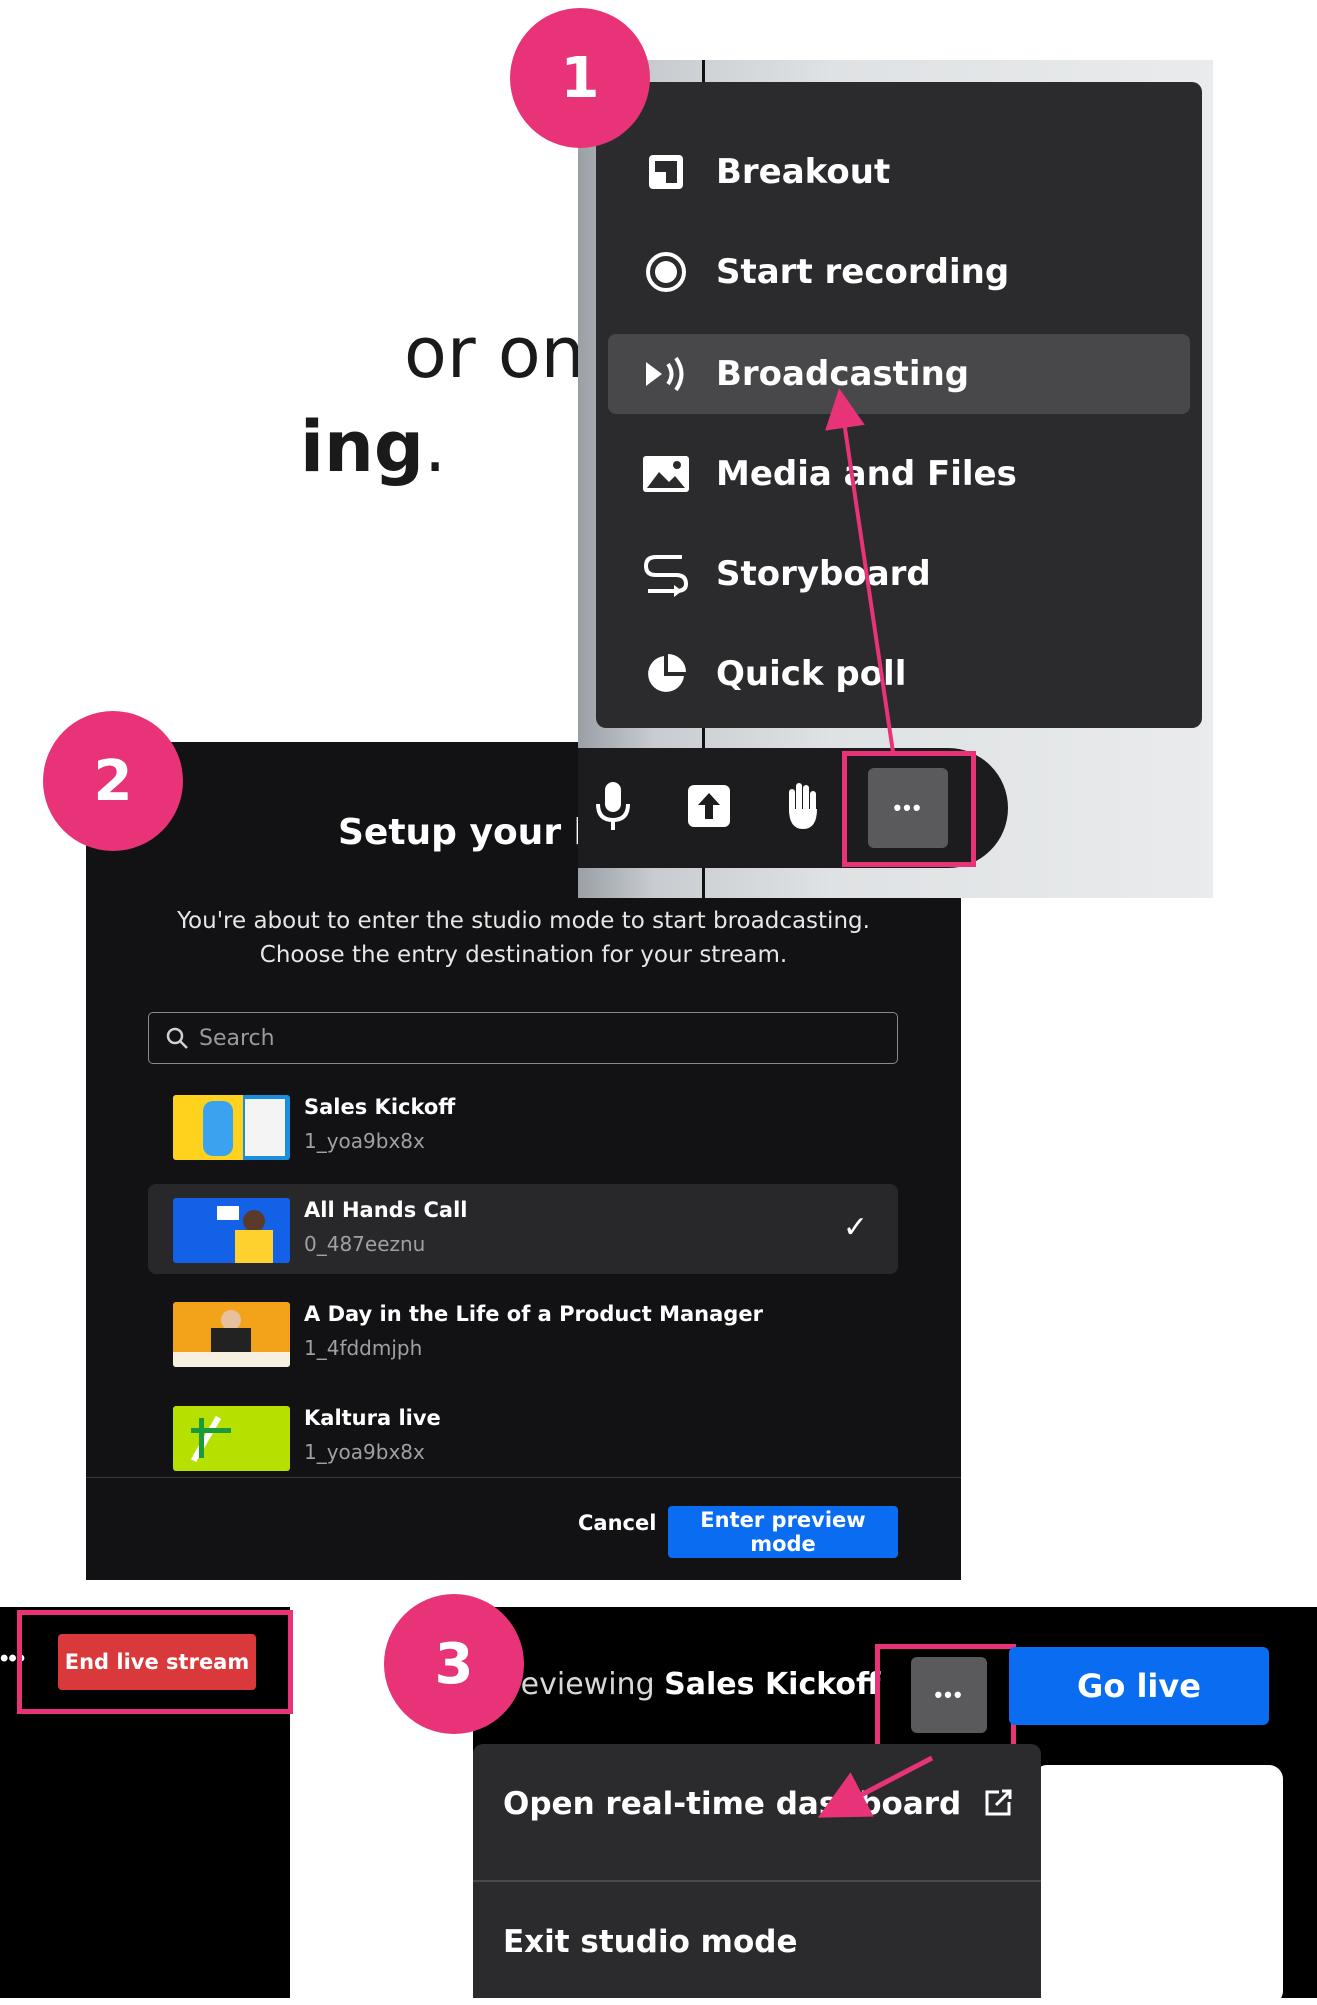 This screenshot has width=1317, height=2005. I want to click on step-badge-1: 1, so click(580, 78).